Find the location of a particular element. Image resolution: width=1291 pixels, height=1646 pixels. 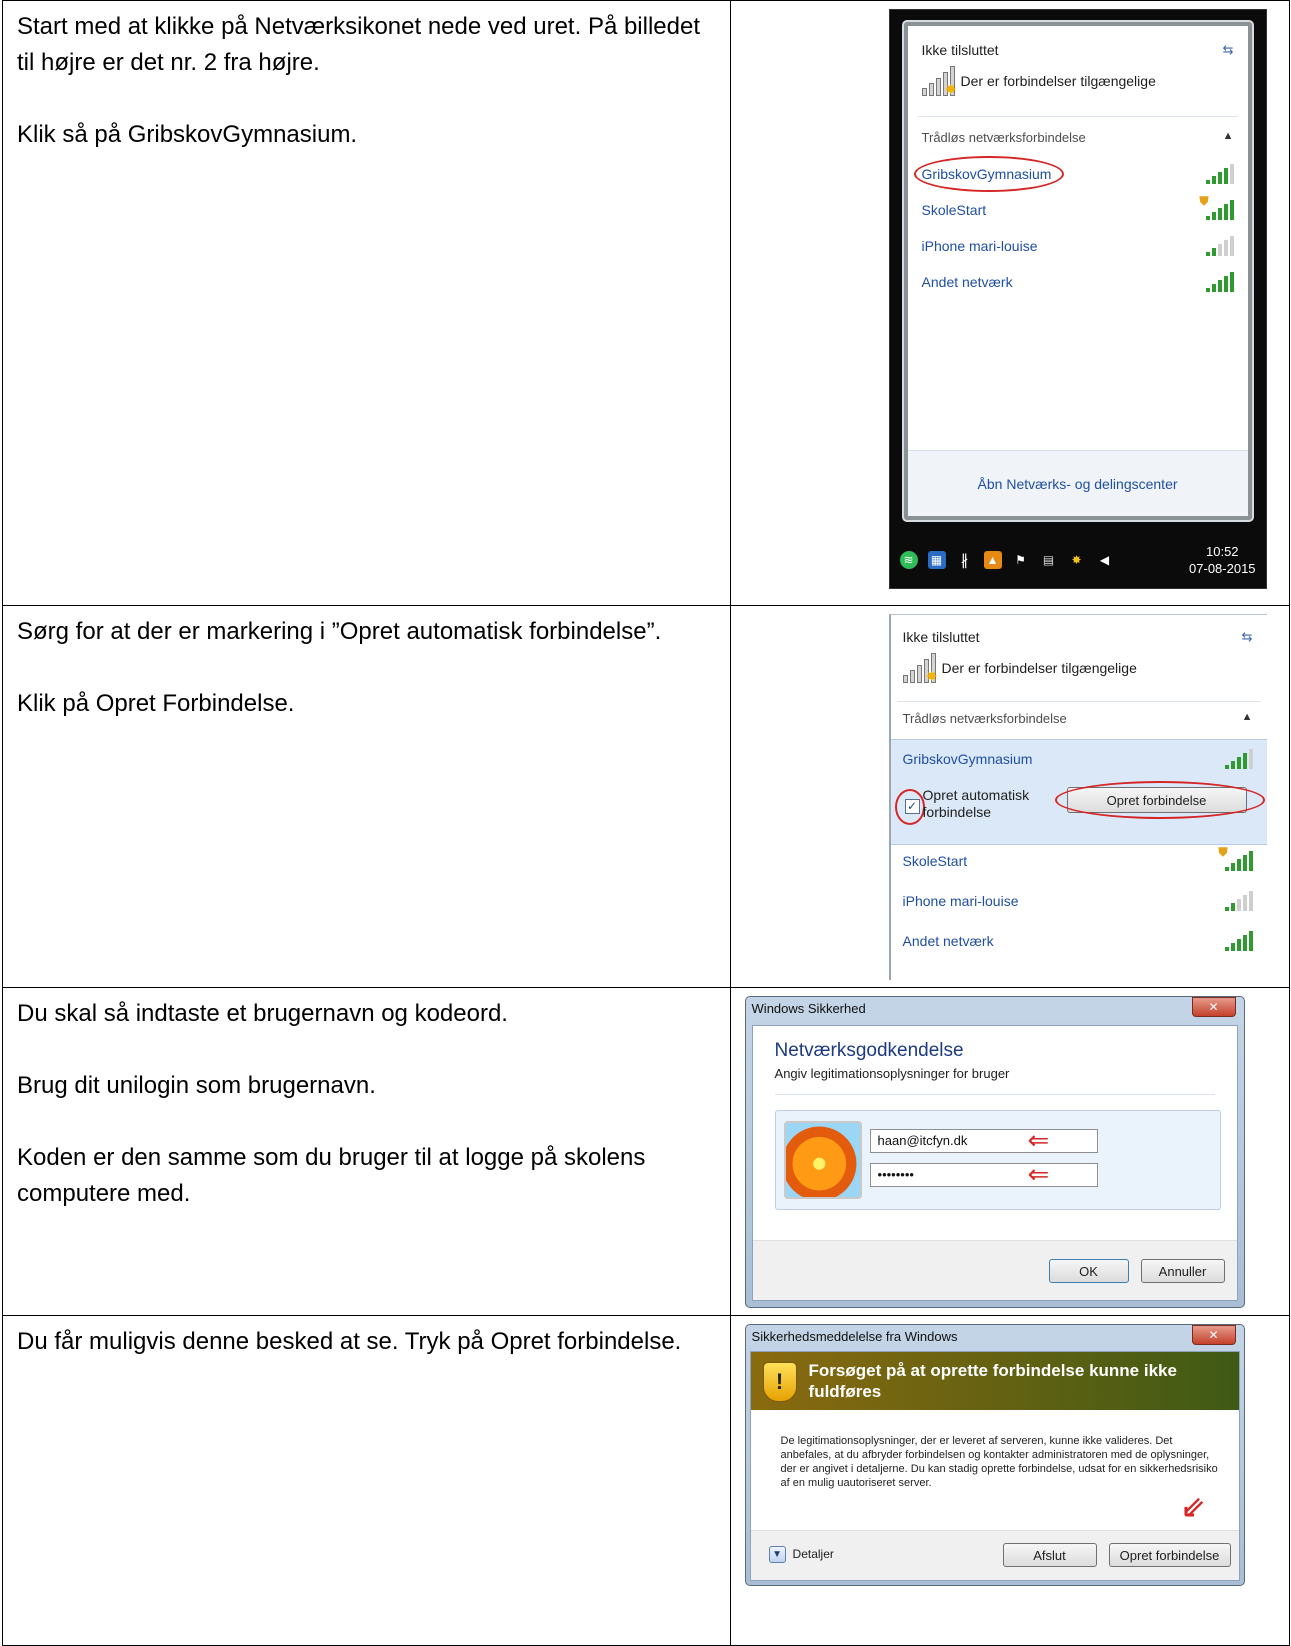

step-3-paragraph: Brug dit unilogin som brugernavn. is located at coordinates (196, 1085).